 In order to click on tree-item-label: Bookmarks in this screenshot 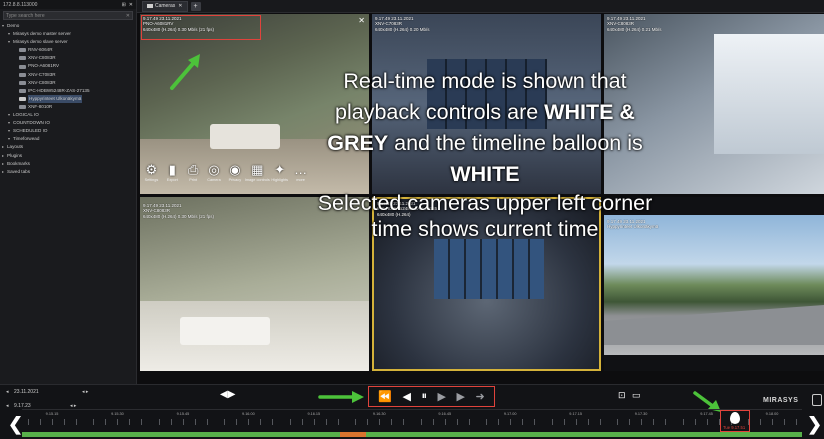, I will do `click(18, 163)`.